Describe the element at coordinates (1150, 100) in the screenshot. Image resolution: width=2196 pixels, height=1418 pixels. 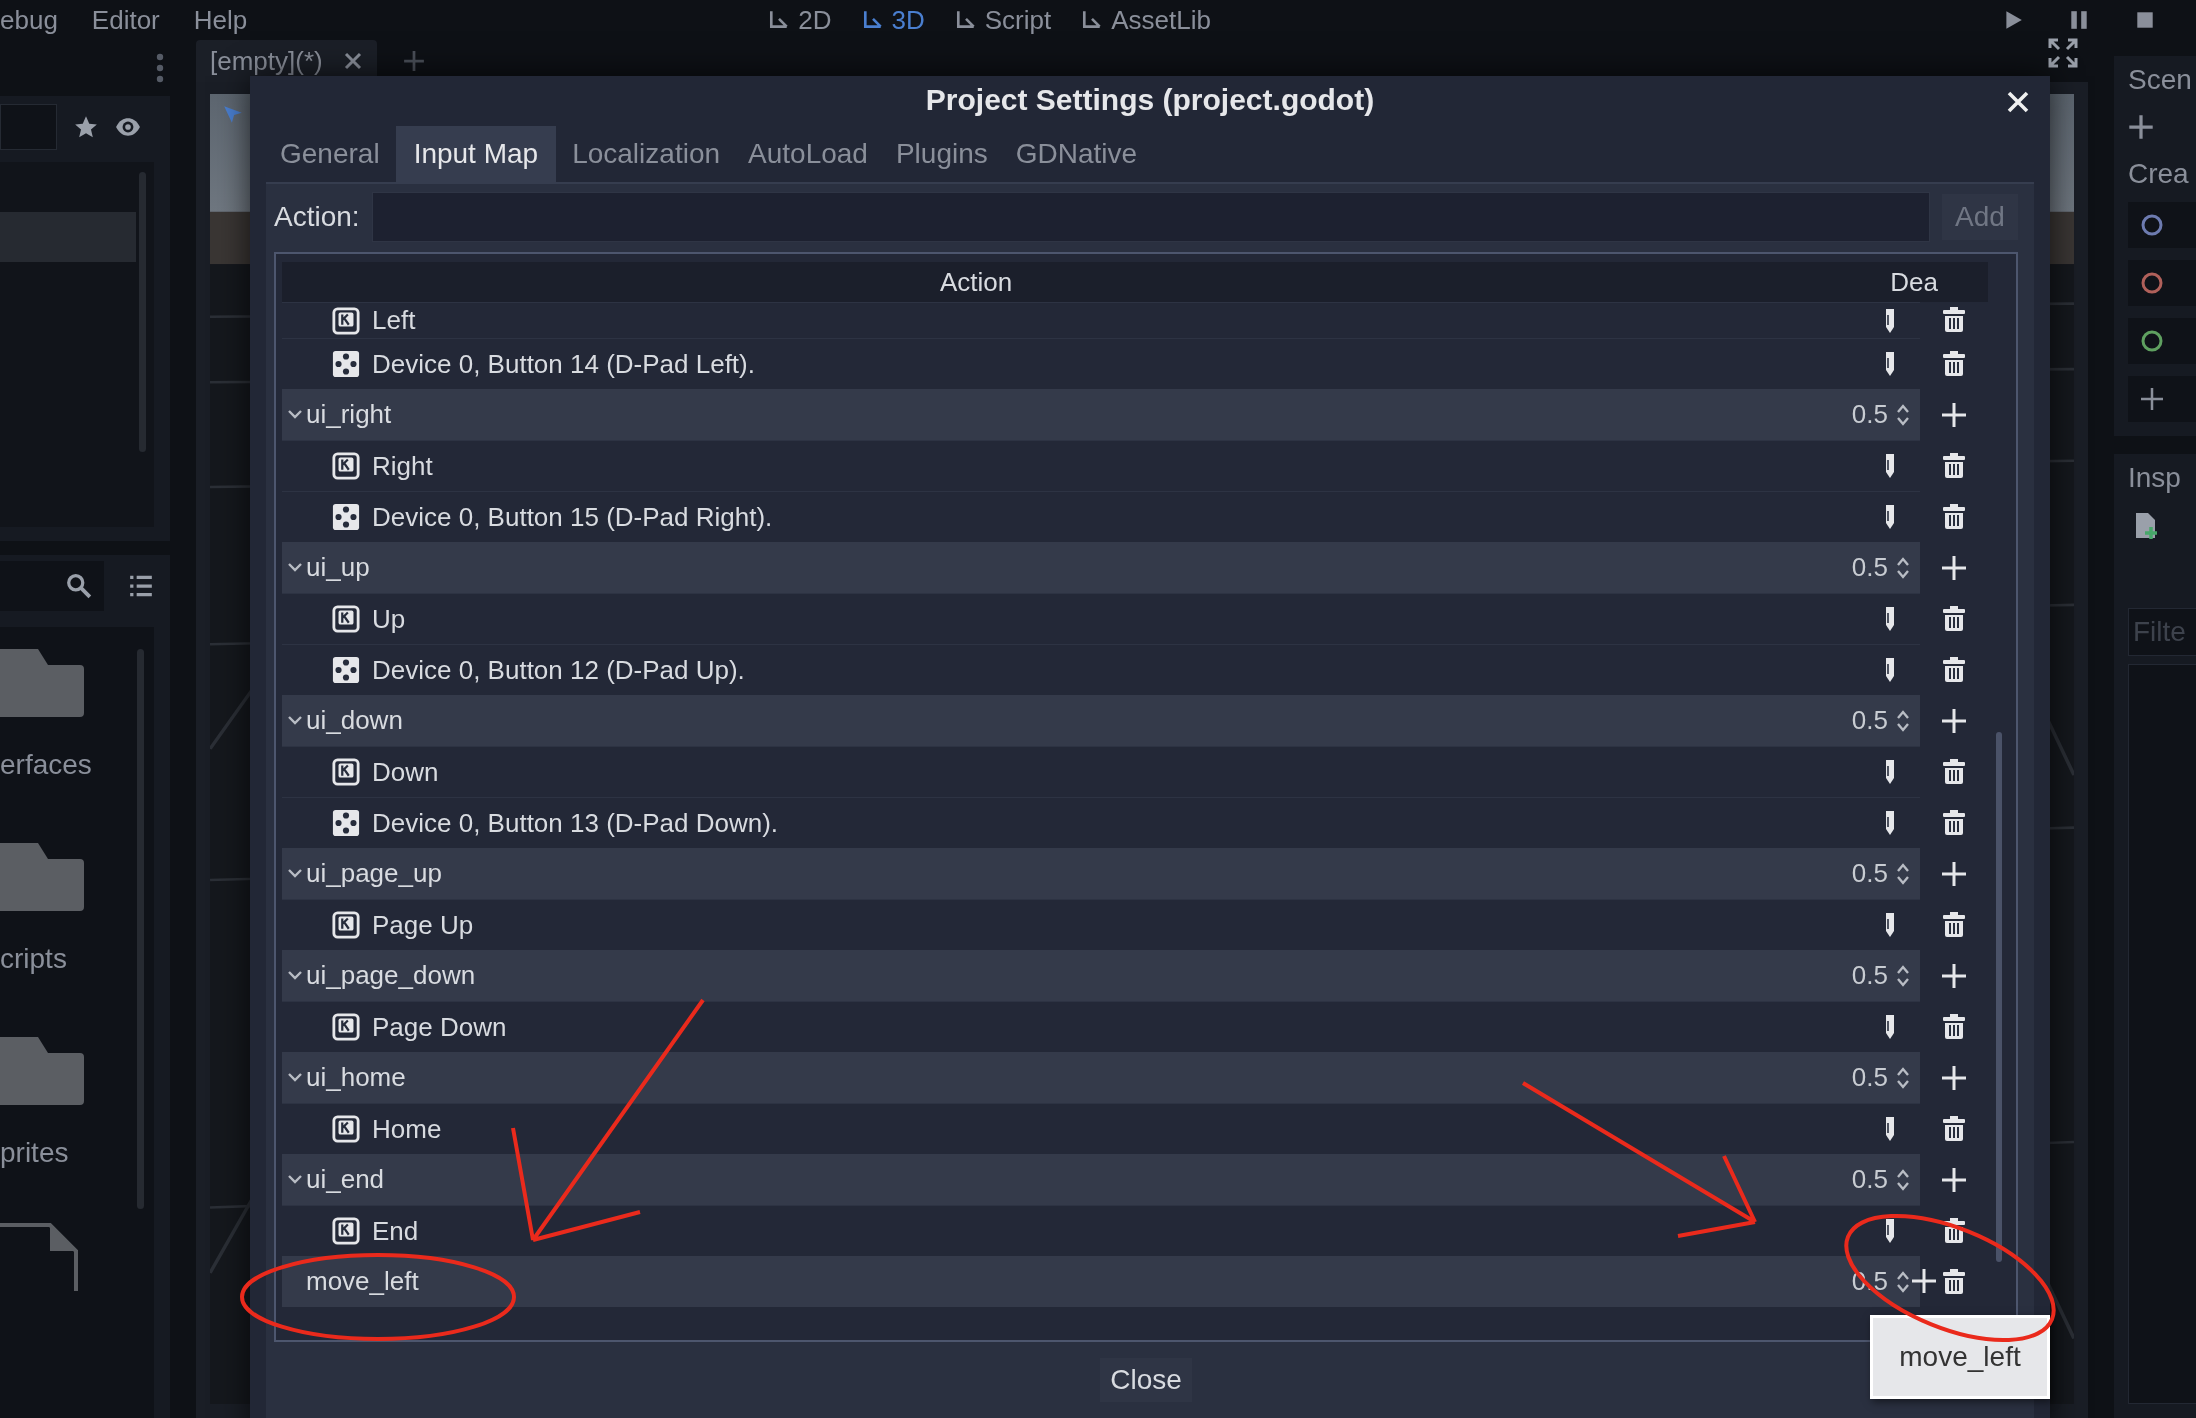
I see `dialog-title: Project Settings (project.godot)` at that location.